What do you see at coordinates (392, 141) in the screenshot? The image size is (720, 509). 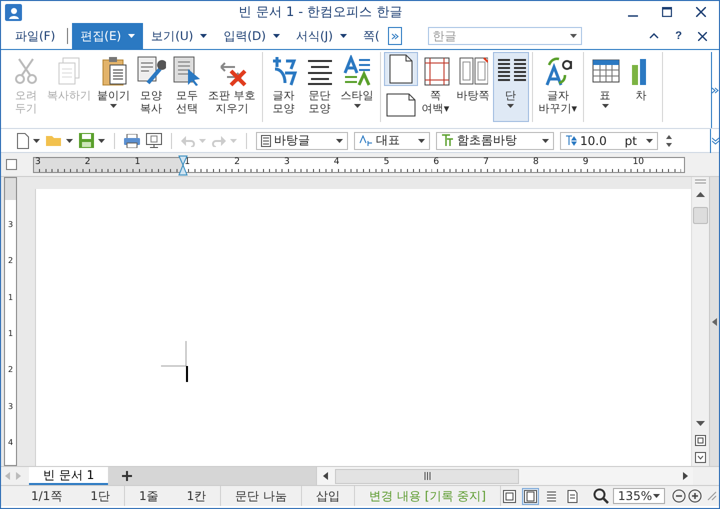 I see `language-combo: 대표` at bounding box center [392, 141].